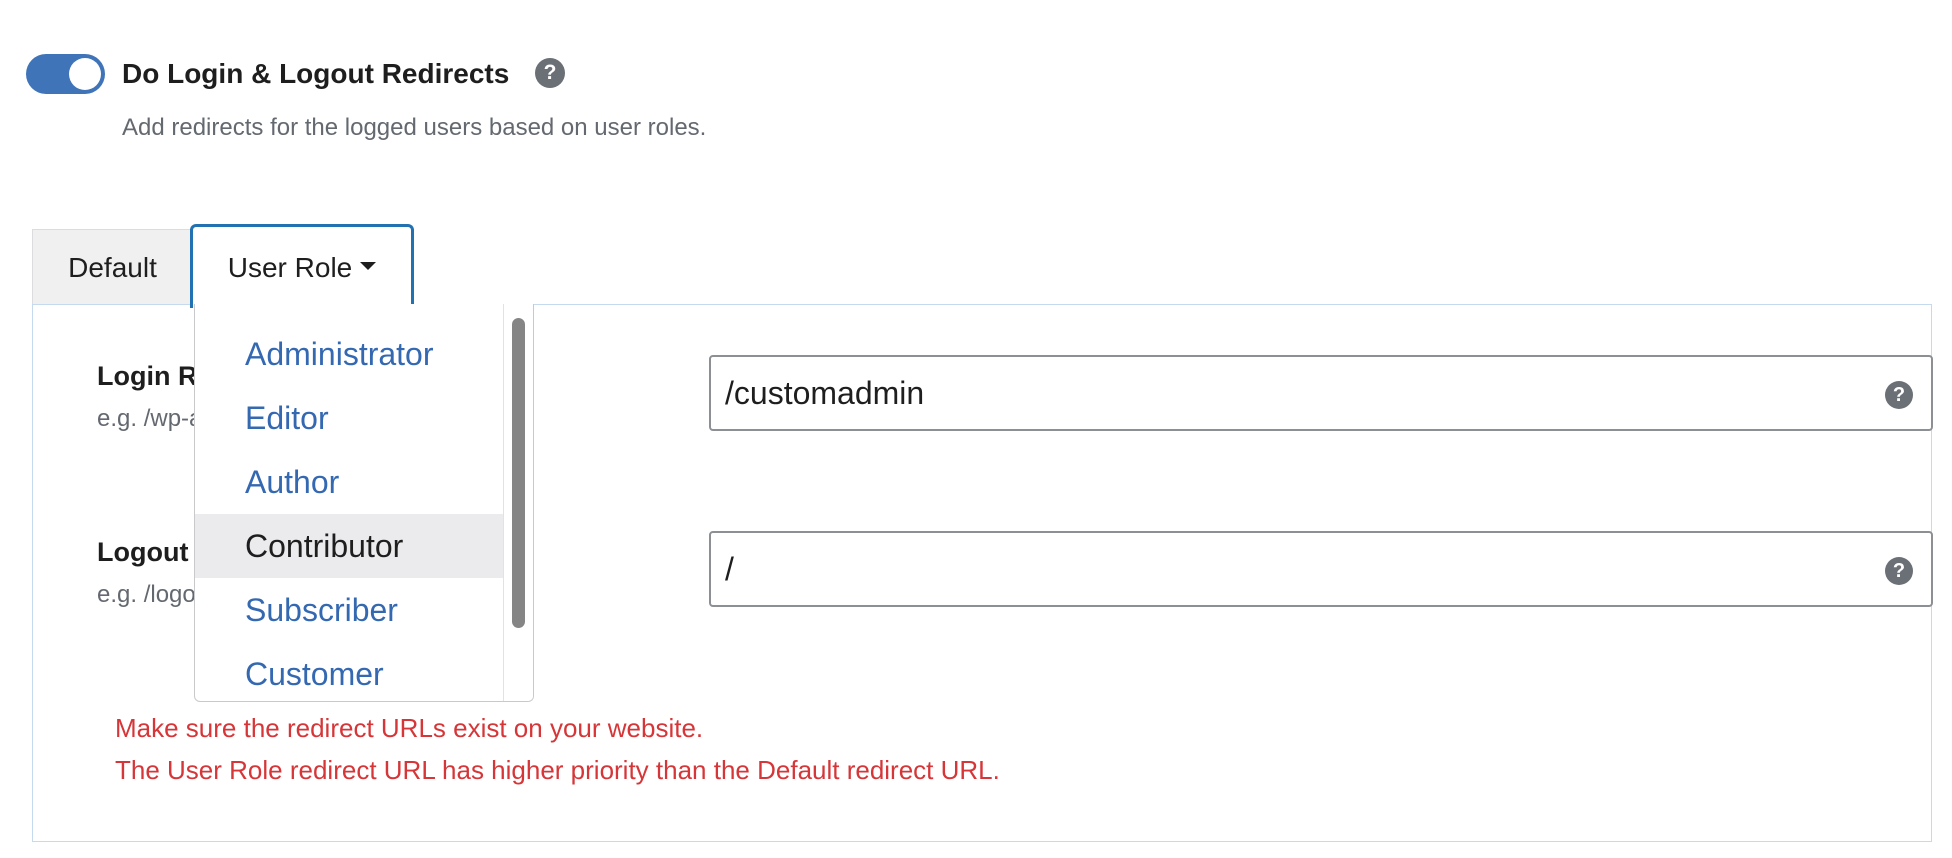 Image resolution: width=1952 pixels, height=858 pixels. I want to click on tab-user-role-label: User Role, so click(290, 267).